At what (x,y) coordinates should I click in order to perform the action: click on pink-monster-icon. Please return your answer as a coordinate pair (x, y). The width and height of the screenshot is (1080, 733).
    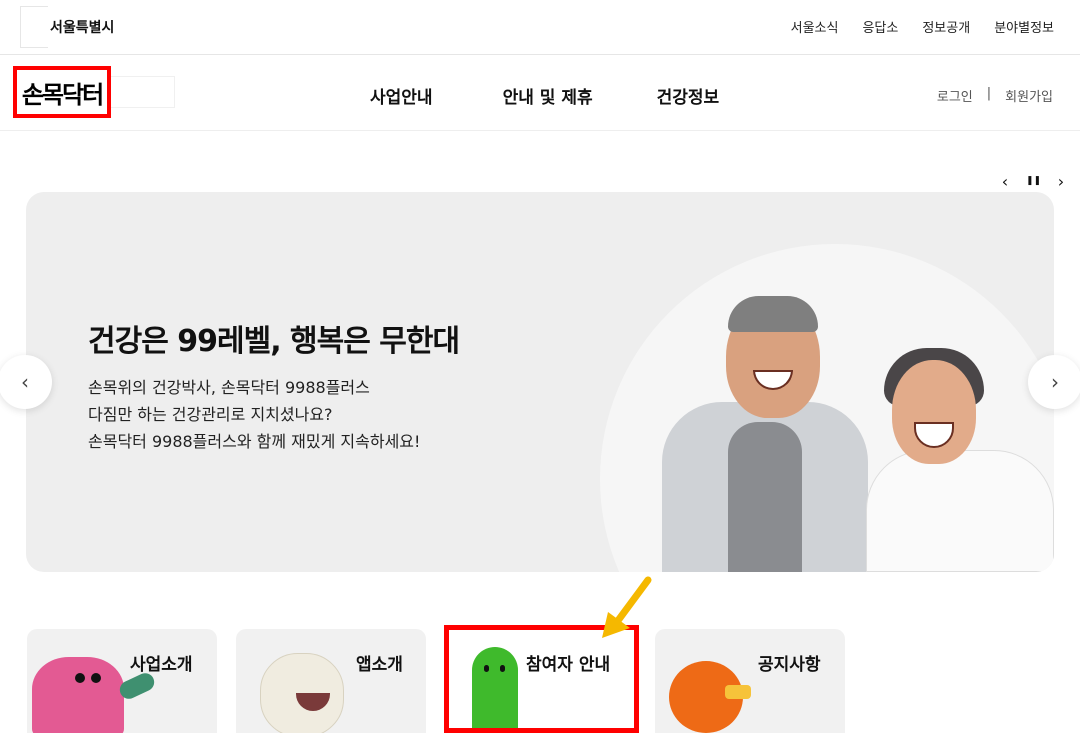
    Looking at the image, I should click on (78, 695).